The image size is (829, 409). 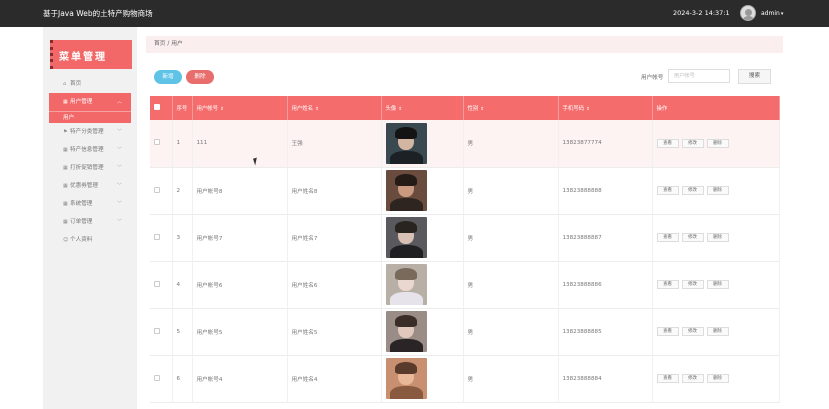 What do you see at coordinates (90, 240) in the screenshot?
I see `sidebar-item-profile: ☺ 个人资料` at bounding box center [90, 240].